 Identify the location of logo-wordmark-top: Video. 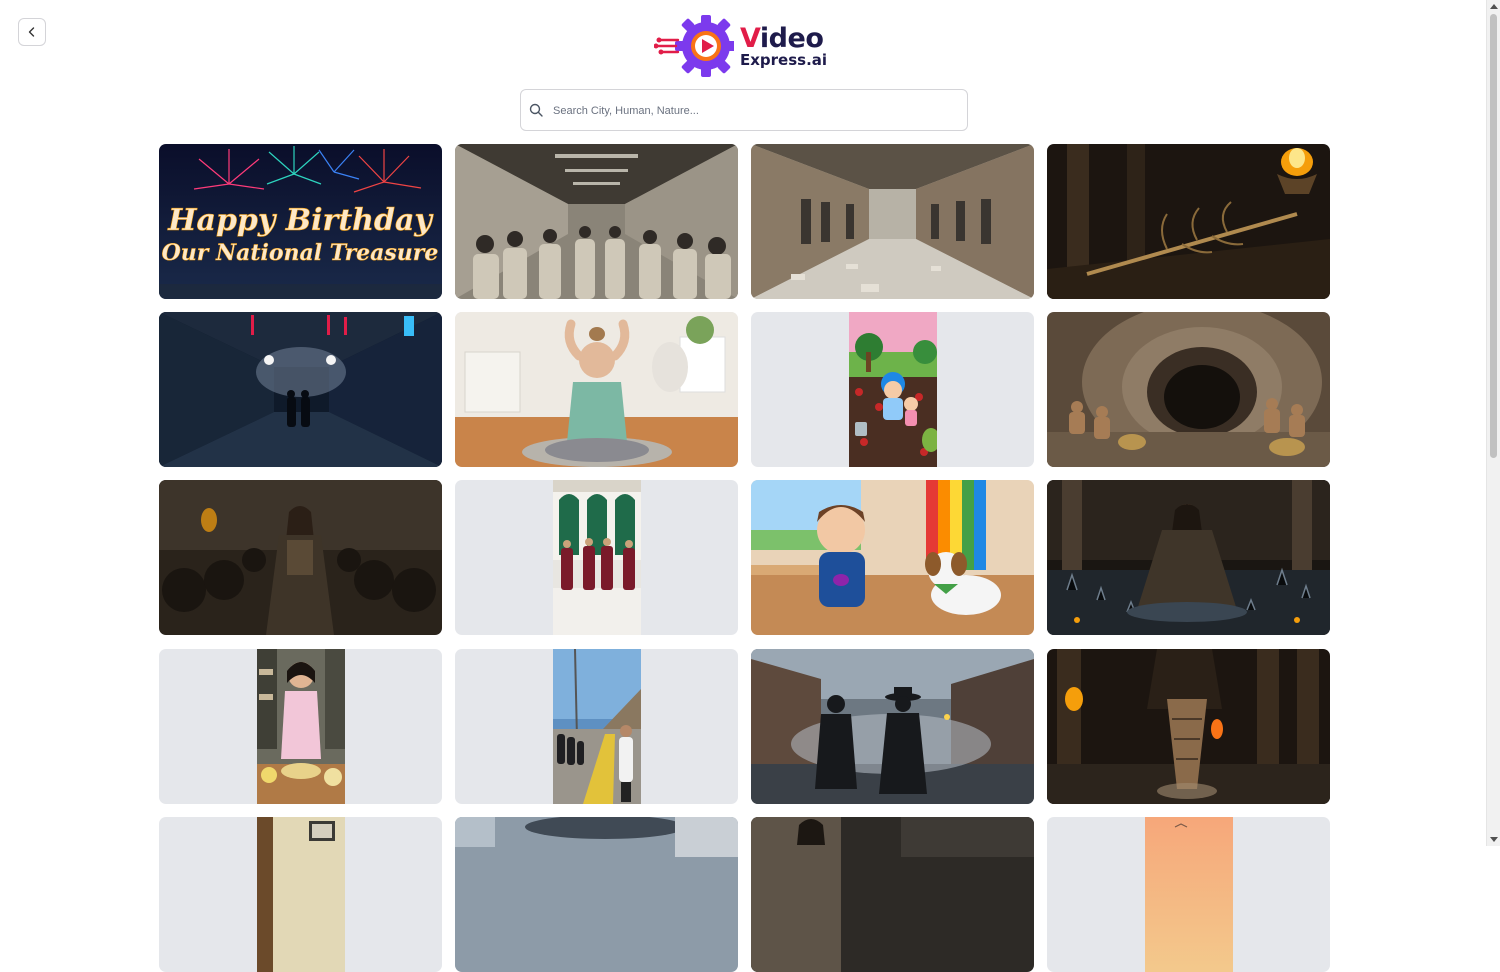
(782, 38).